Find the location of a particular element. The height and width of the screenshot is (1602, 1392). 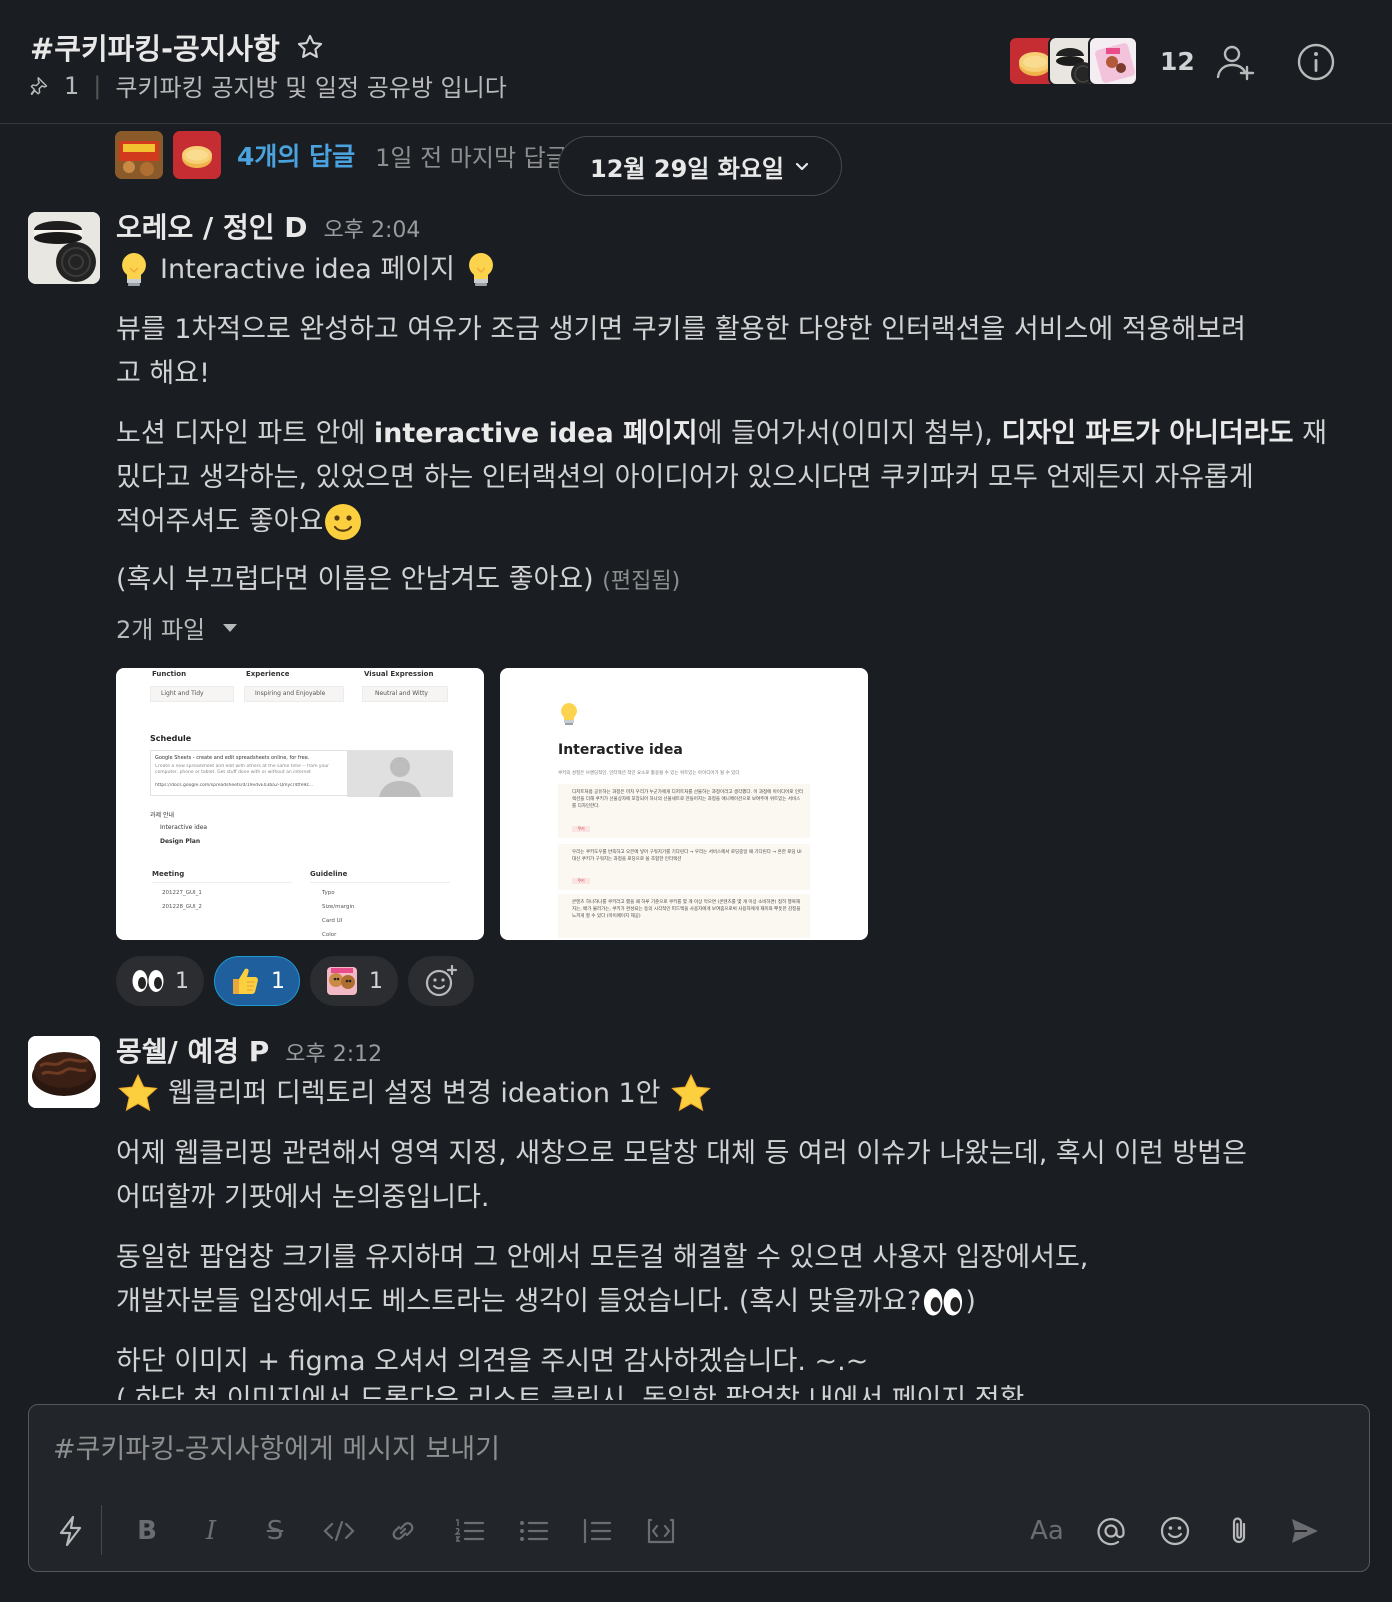

info-icon is located at coordinates (1316, 62).